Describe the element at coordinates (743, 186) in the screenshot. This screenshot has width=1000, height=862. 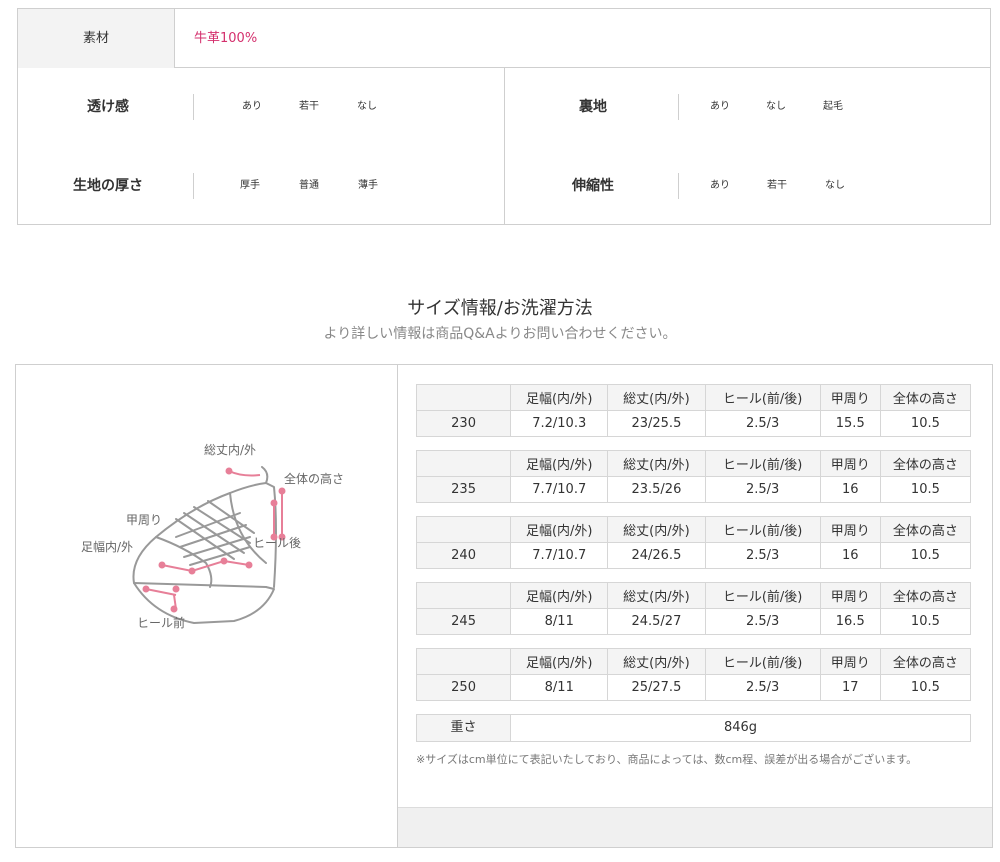
I see `attr-stretch: 伸縮性 あり 若干 なし` at that location.